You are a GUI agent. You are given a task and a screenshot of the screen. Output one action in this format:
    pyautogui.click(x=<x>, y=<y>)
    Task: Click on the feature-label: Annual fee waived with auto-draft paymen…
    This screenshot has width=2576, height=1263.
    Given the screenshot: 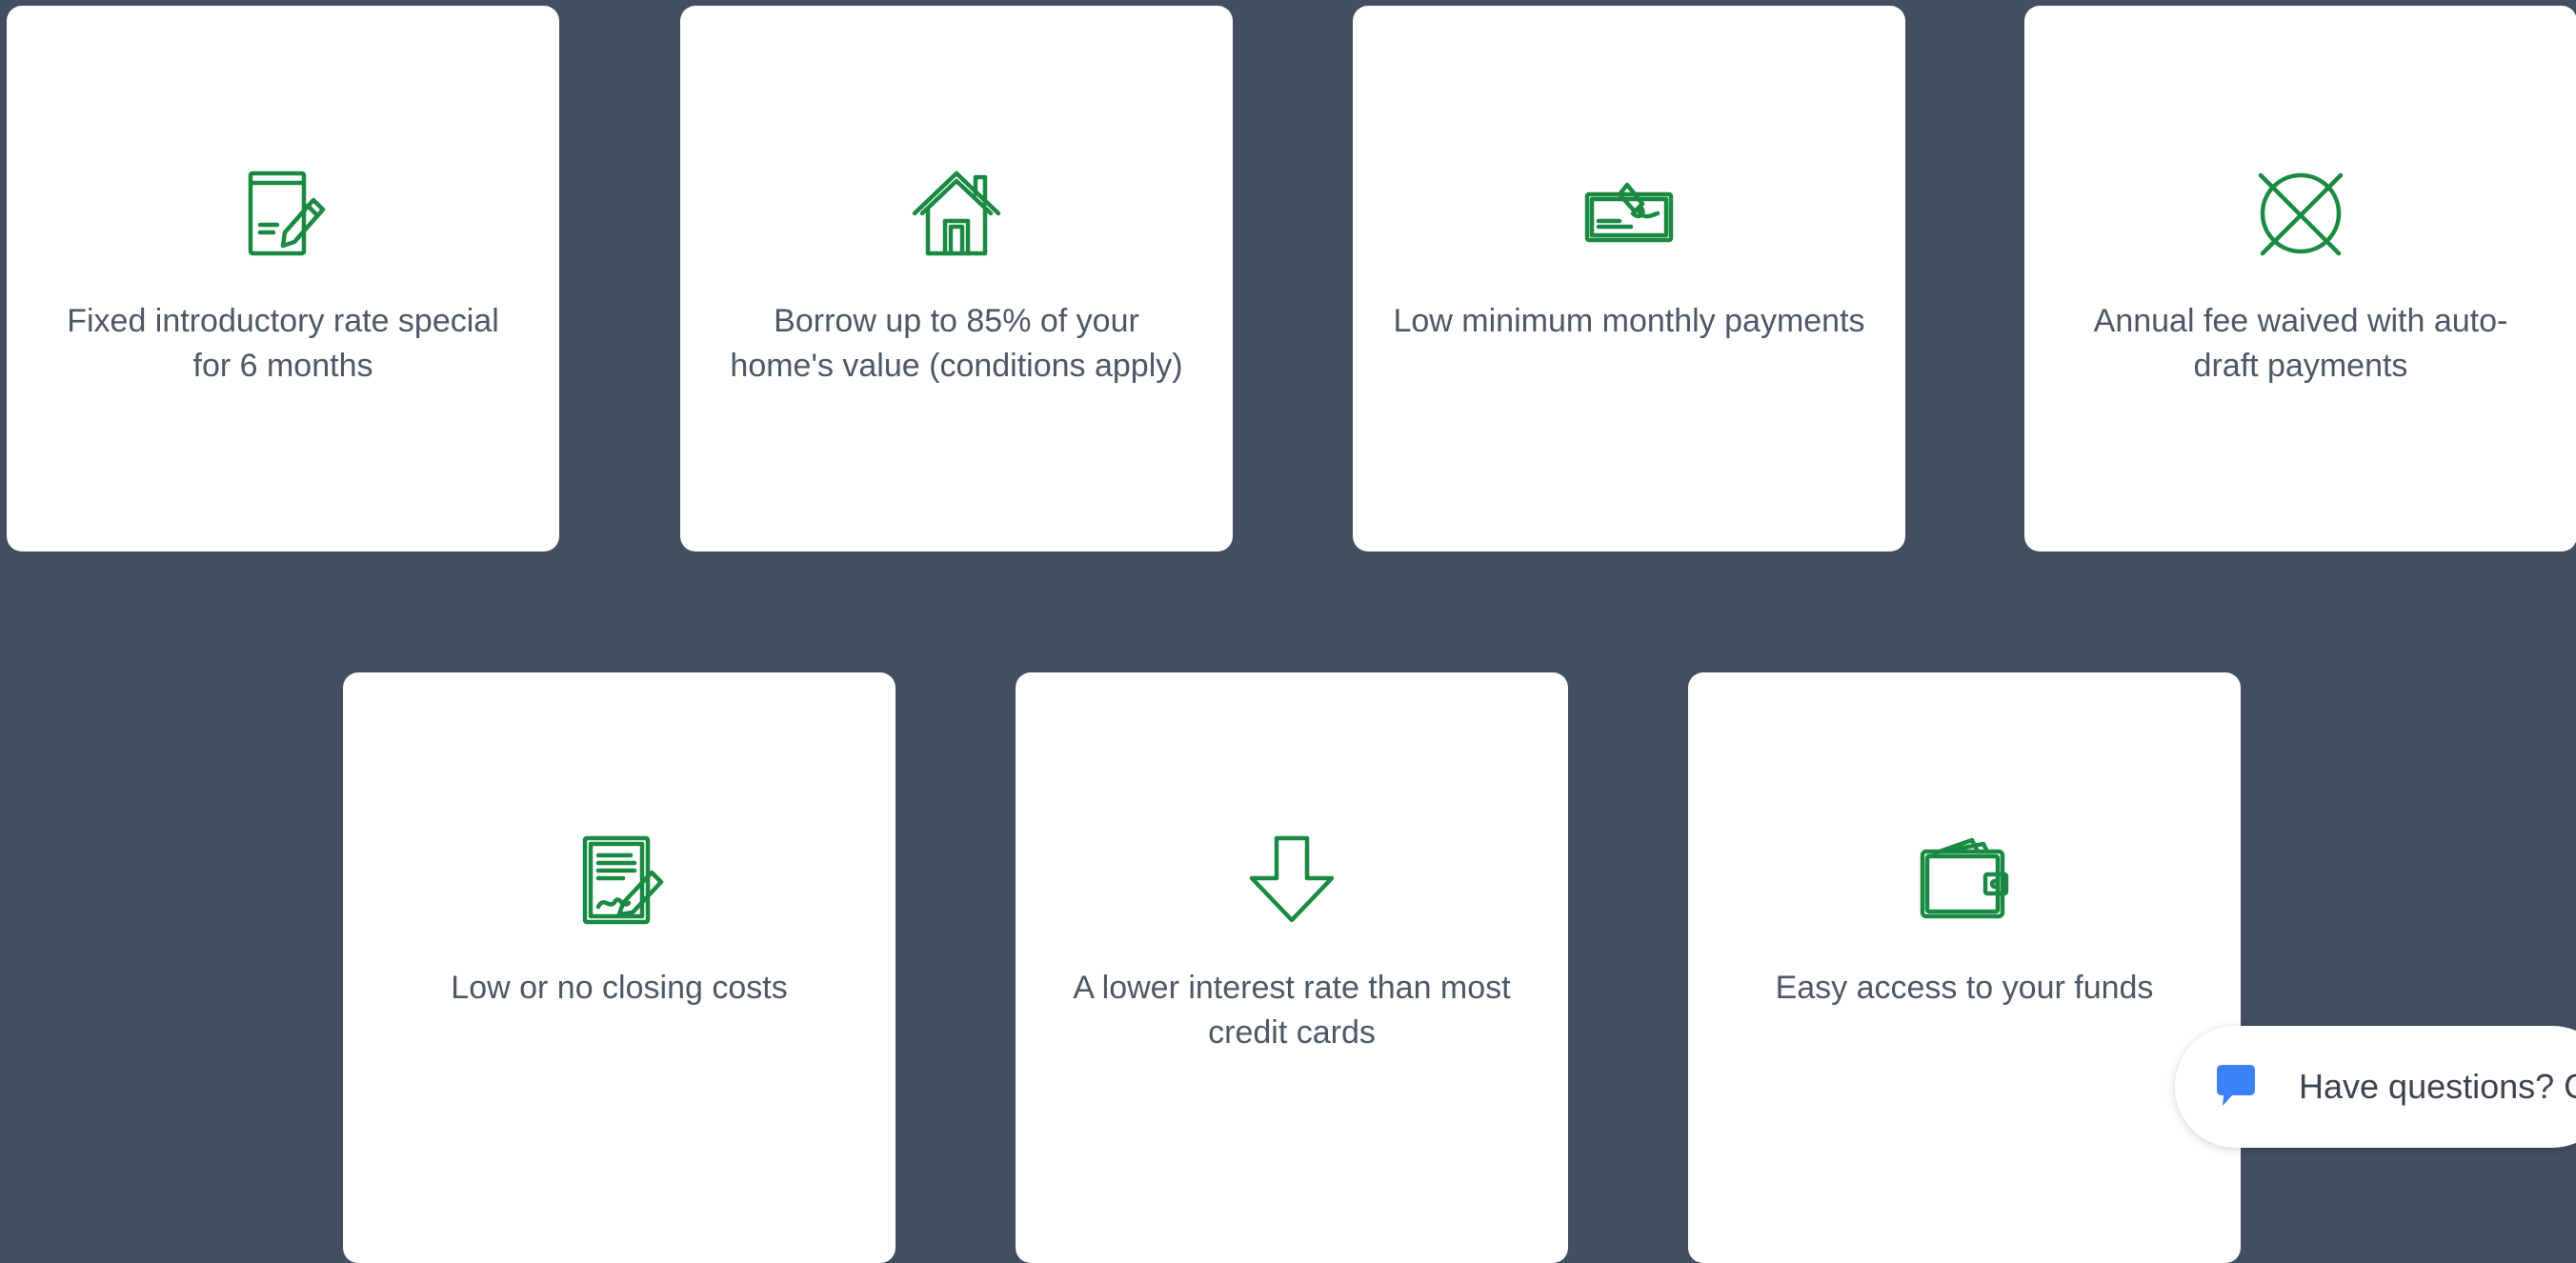 What is the action you would take?
    pyautogui.click(x=2300, y=343)
    